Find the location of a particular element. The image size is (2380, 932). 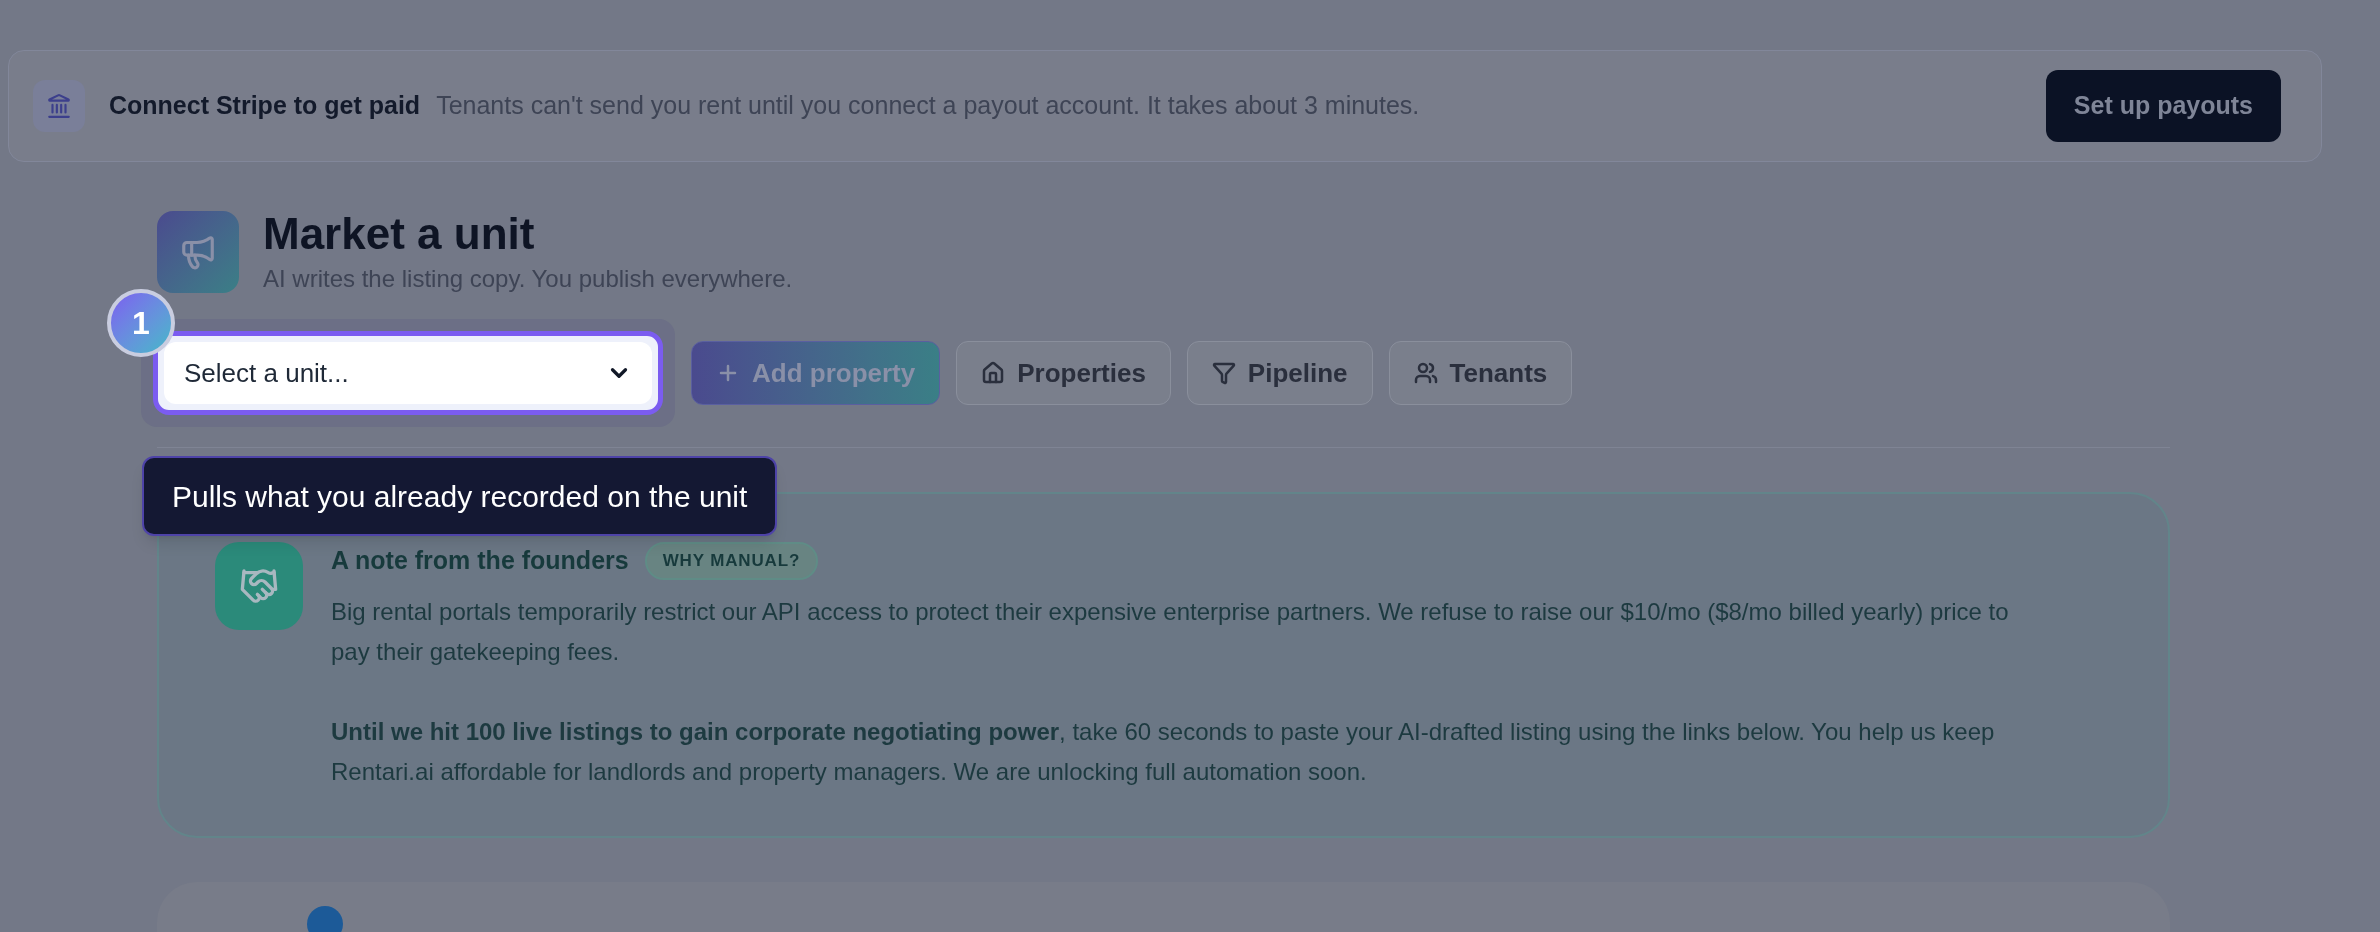

tooltip: Pulls what you already recorded on the unit is located at coordinates (460, 496).